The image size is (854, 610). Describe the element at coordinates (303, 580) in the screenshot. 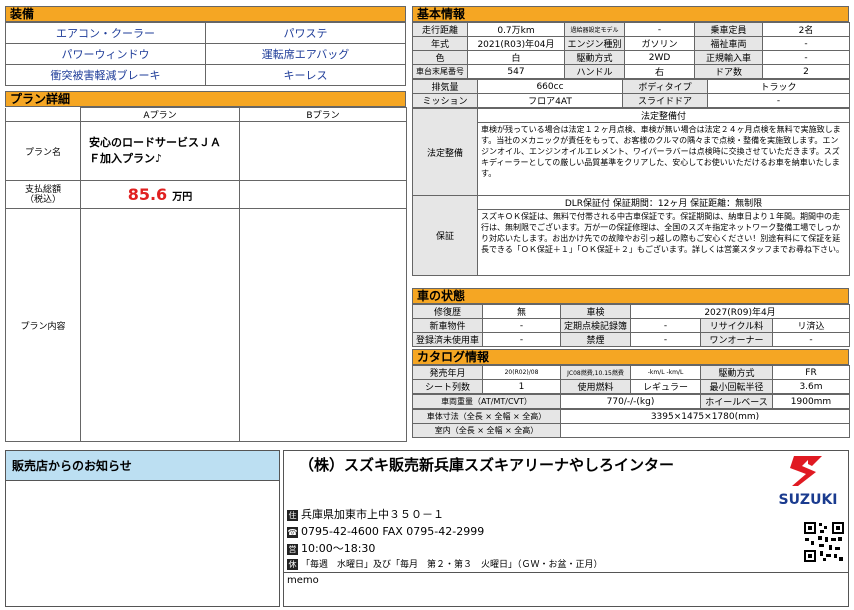

I see `memo-label: memo` at that location.